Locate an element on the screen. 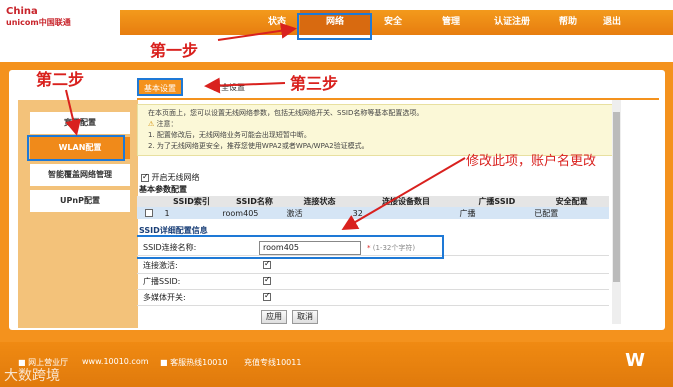 The height and width of the screenshot is (387, 673). footer-hotline: ■ 客服热线10010 is located at coordinates (194, 362).